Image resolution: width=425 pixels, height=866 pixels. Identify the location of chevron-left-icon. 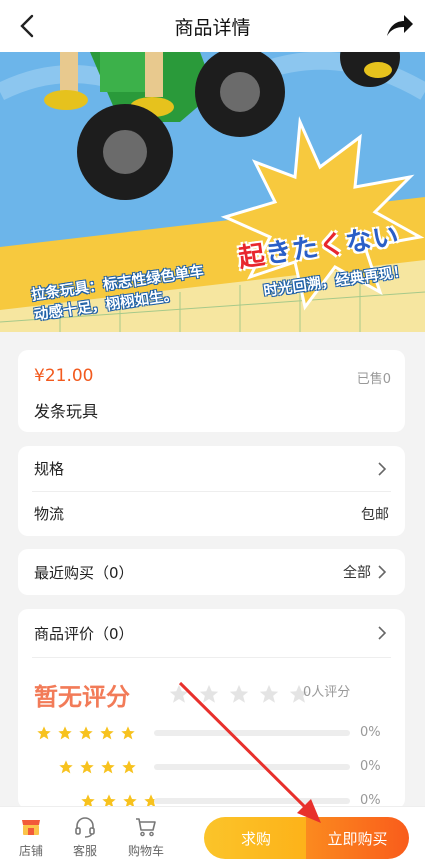
(28, 26).